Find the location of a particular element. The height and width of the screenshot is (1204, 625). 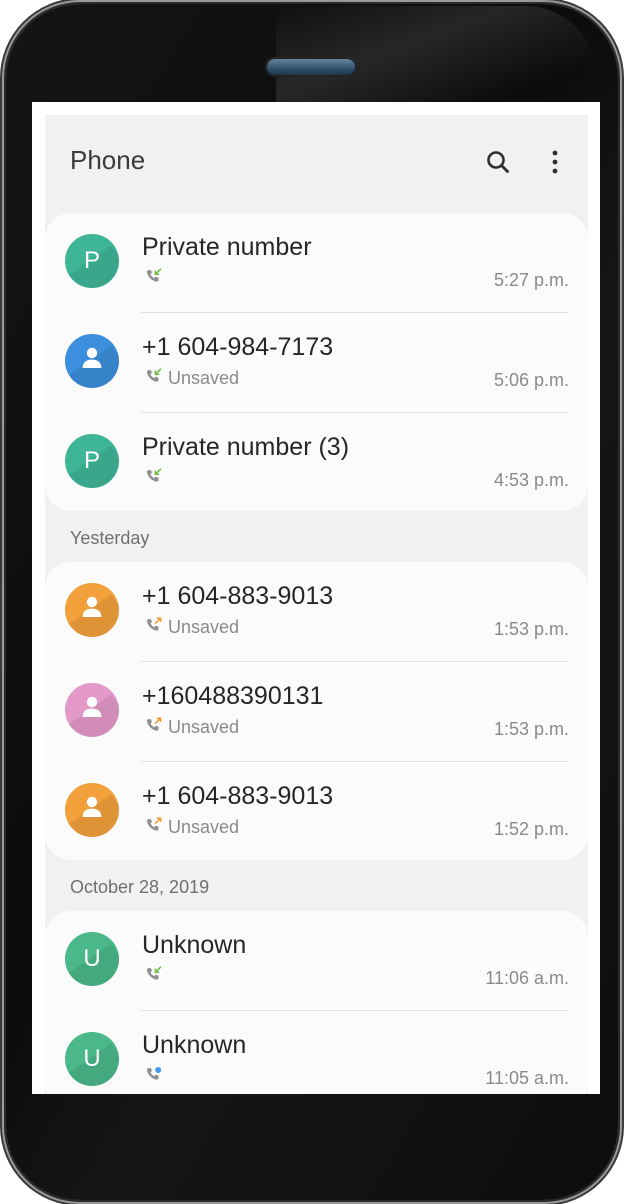

caller-name: +160488390131 is located at coordinates (233, 696).